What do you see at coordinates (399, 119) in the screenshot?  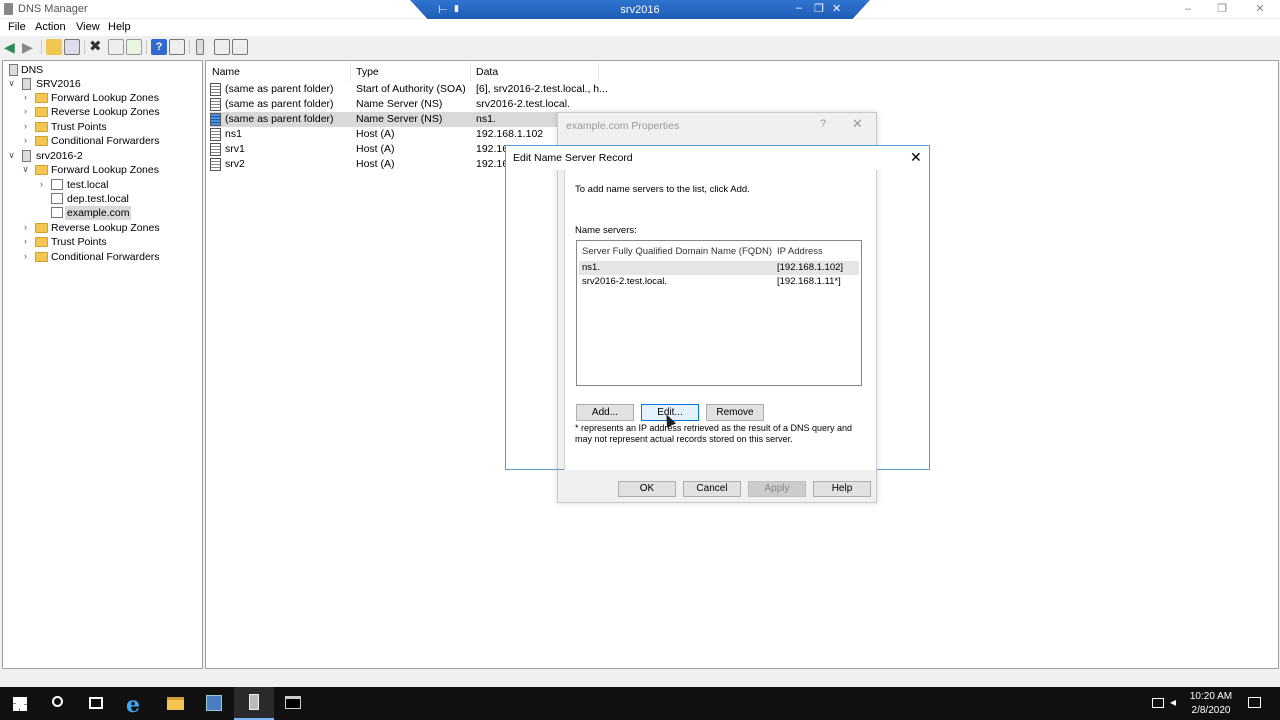 I see `record-type: Name Server (NS)` at bounding box center [399, 119].